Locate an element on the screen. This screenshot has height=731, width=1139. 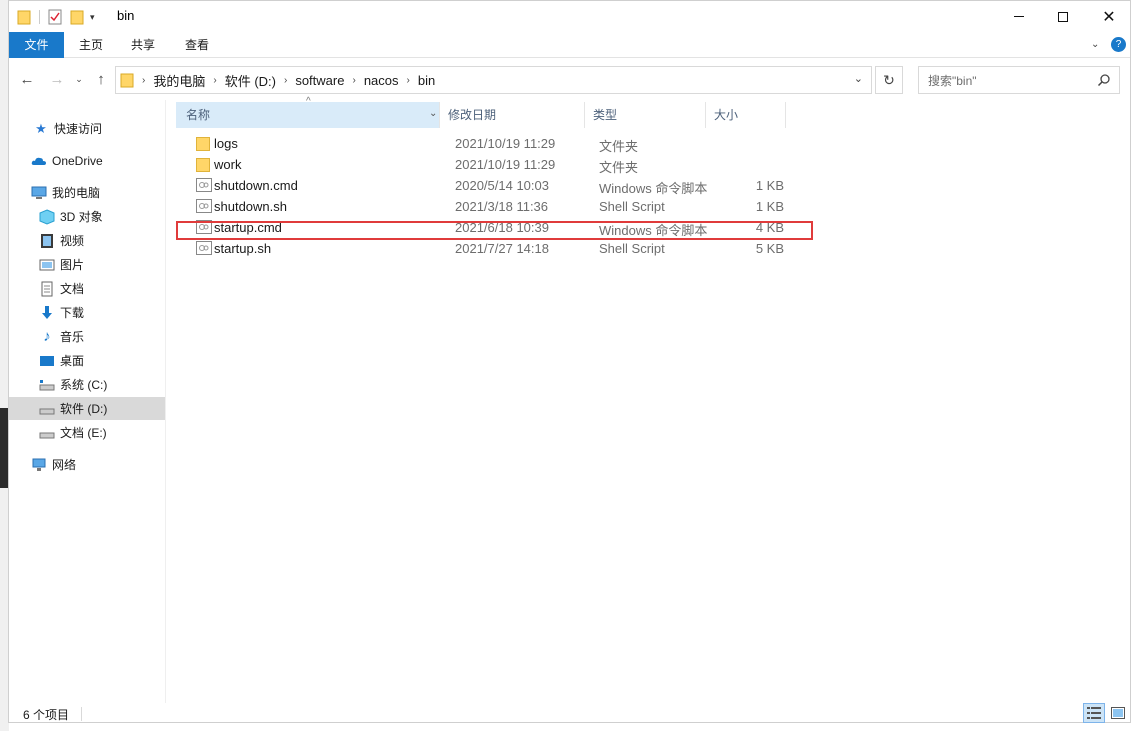
column-header-type: 类型 is located at coordinates (645, 115).